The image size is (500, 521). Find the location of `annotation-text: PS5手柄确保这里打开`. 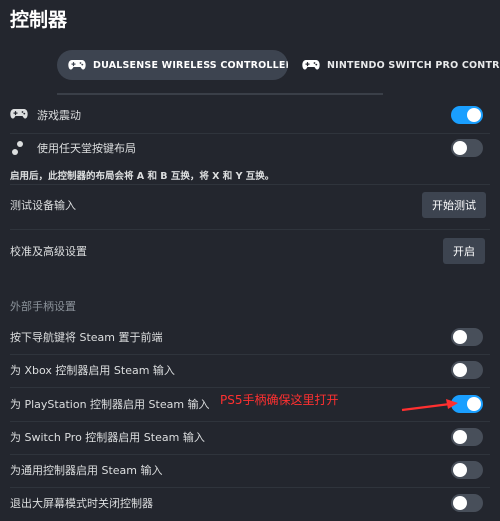

annotation-text: PS5手柄确保这里打开 is located at coordinates (279, 400).